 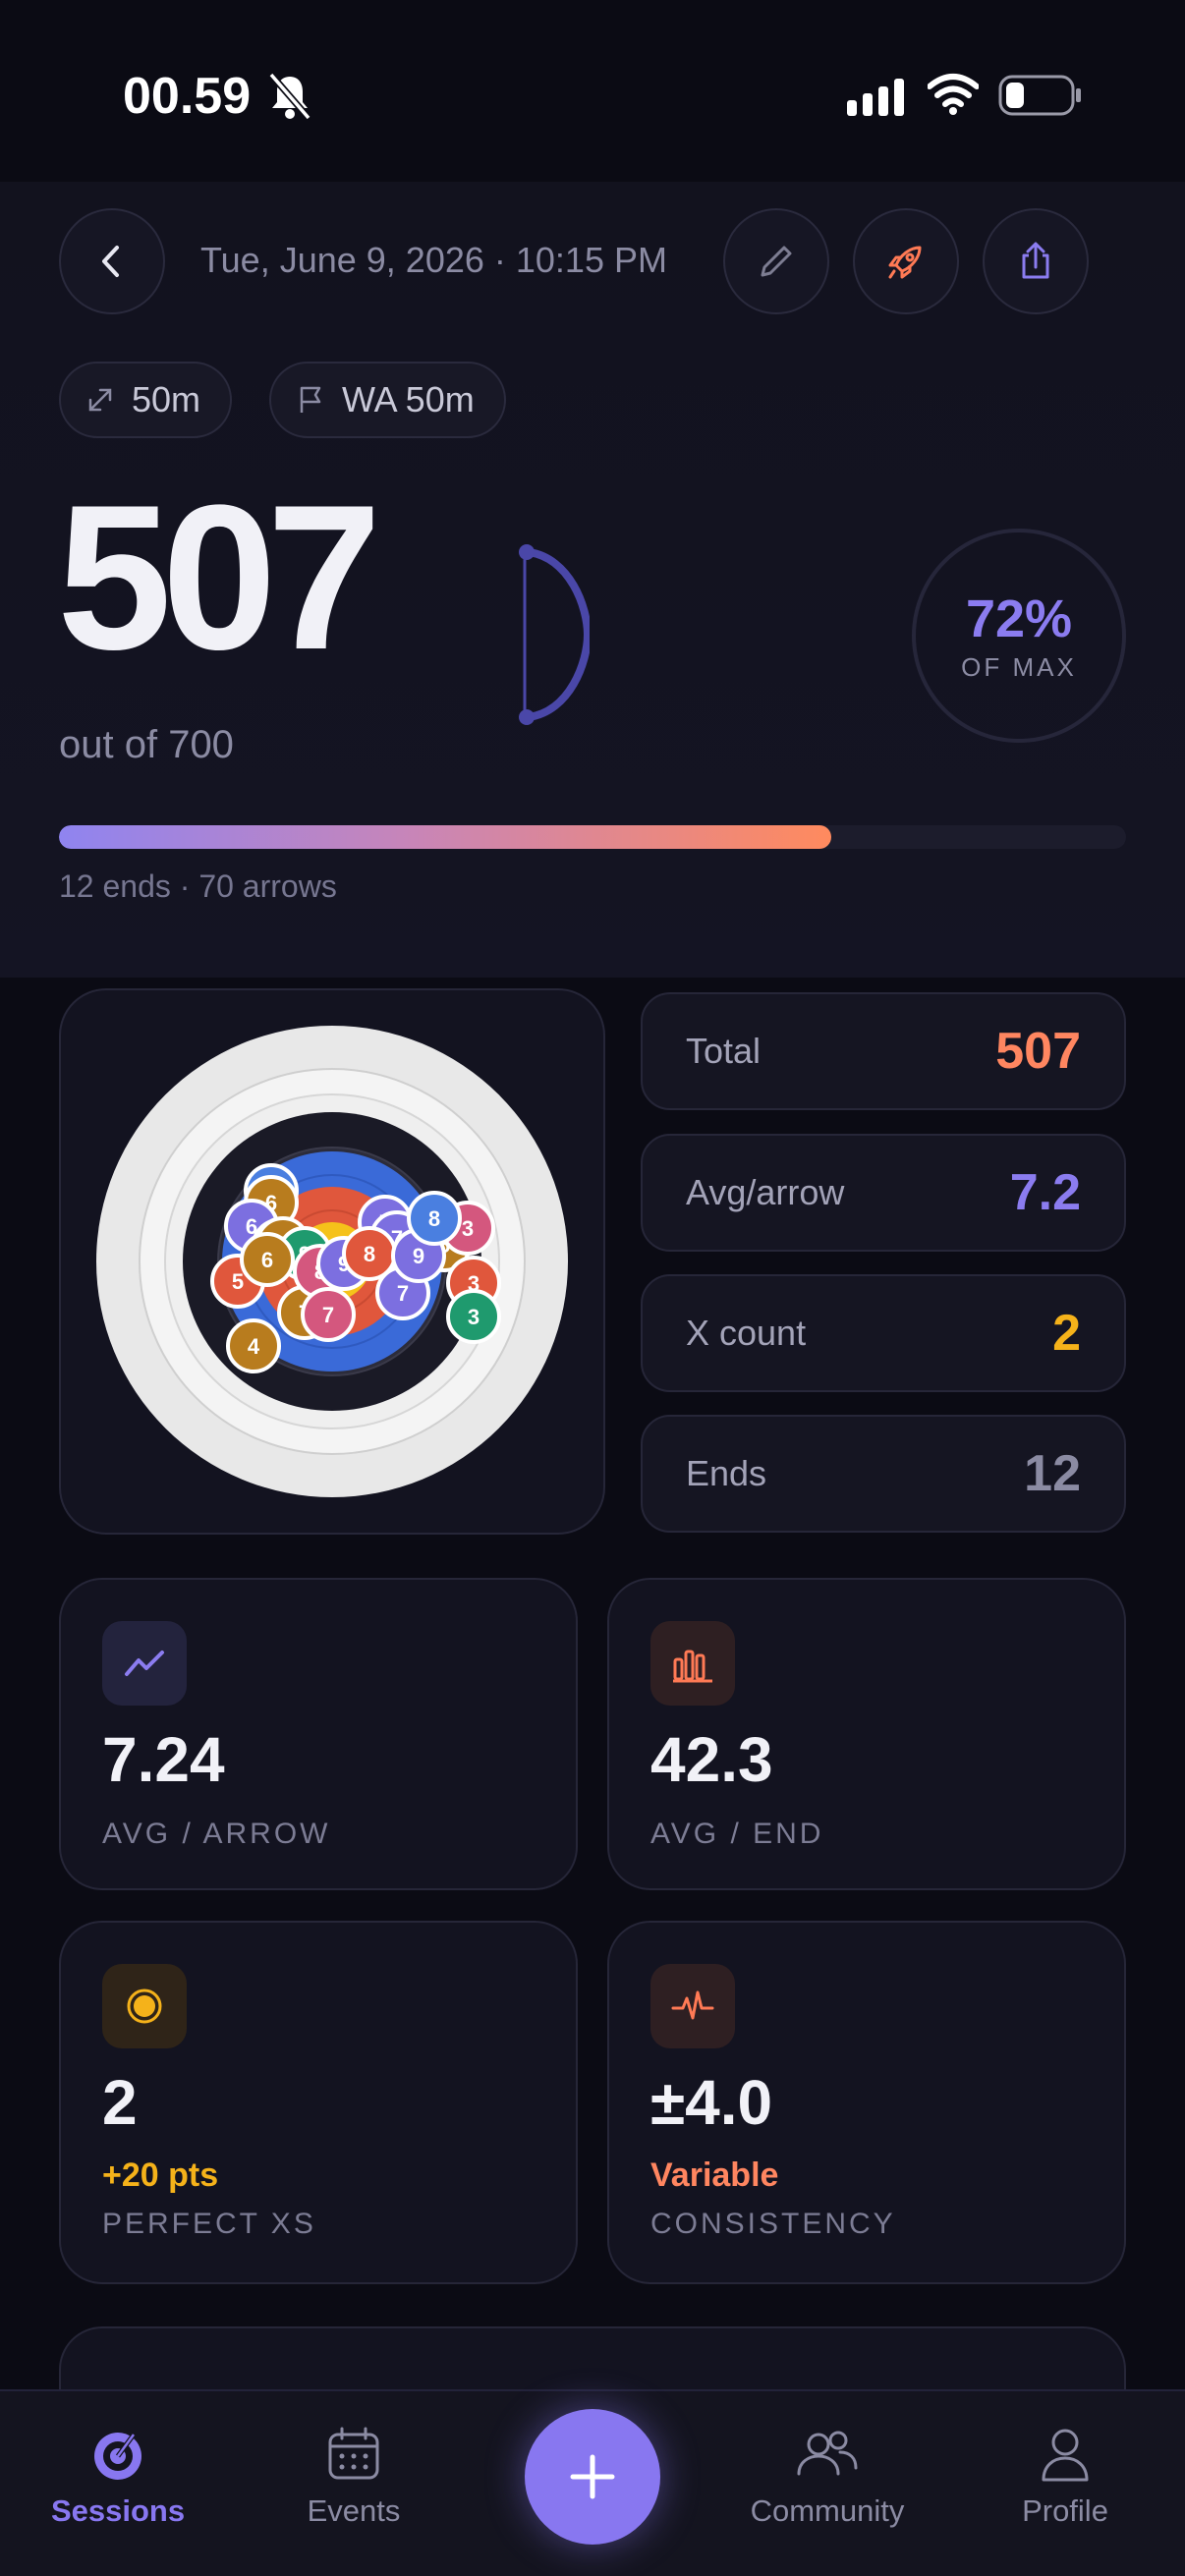 I want to click on target-icon, so click(x=118, y=2456).